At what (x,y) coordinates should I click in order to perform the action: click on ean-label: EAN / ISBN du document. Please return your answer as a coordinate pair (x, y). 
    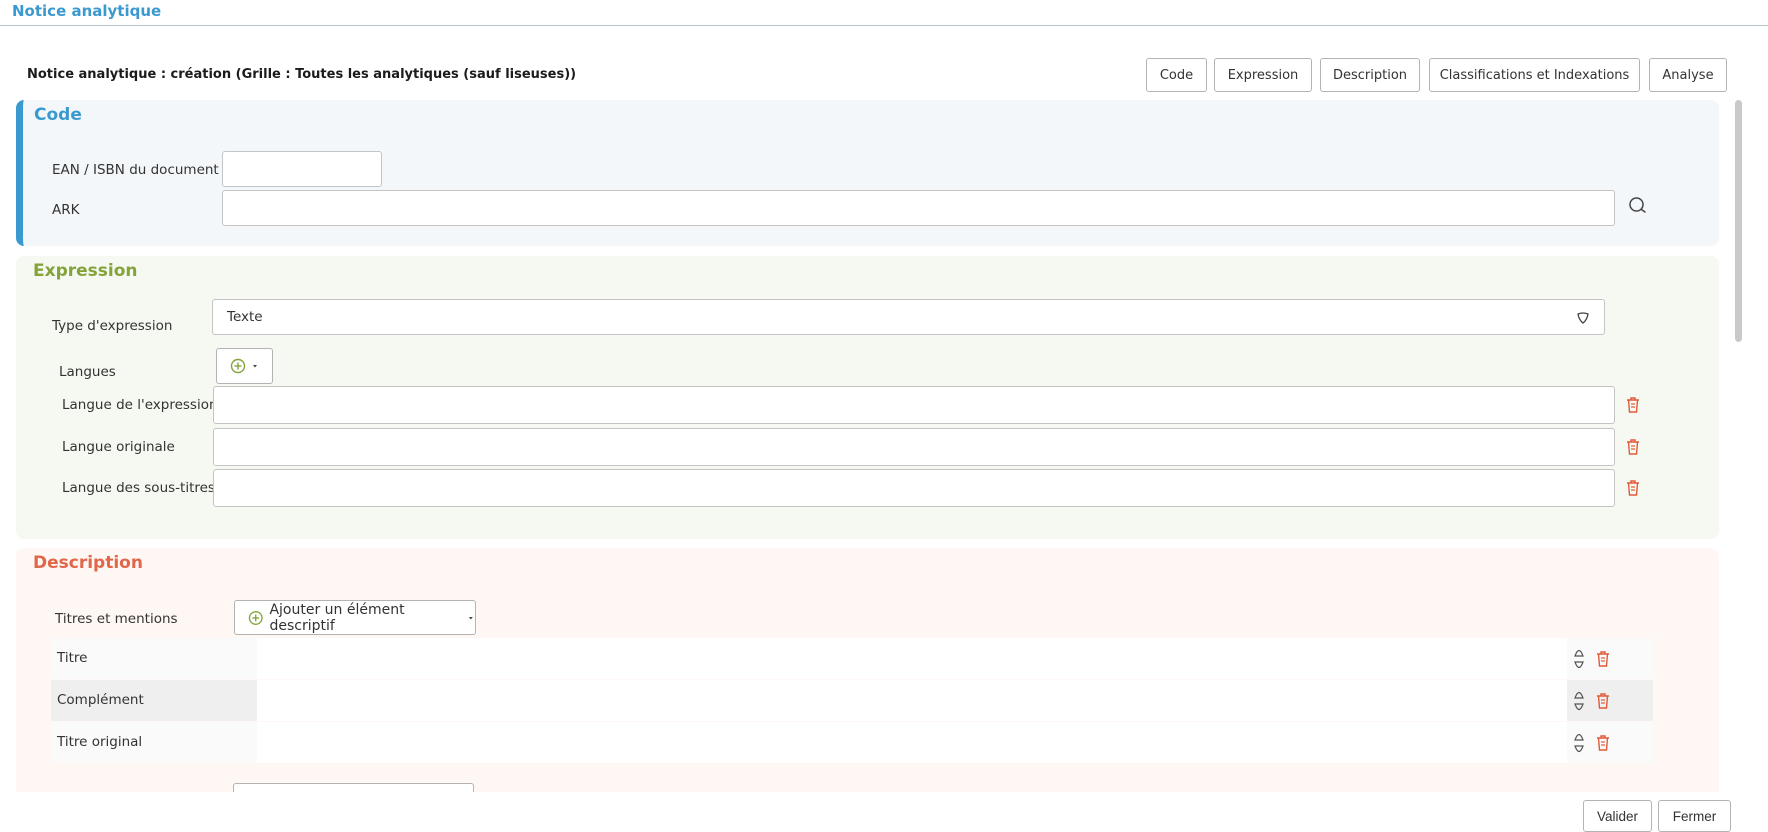
    Looking at the image, I should click on (135, 170).